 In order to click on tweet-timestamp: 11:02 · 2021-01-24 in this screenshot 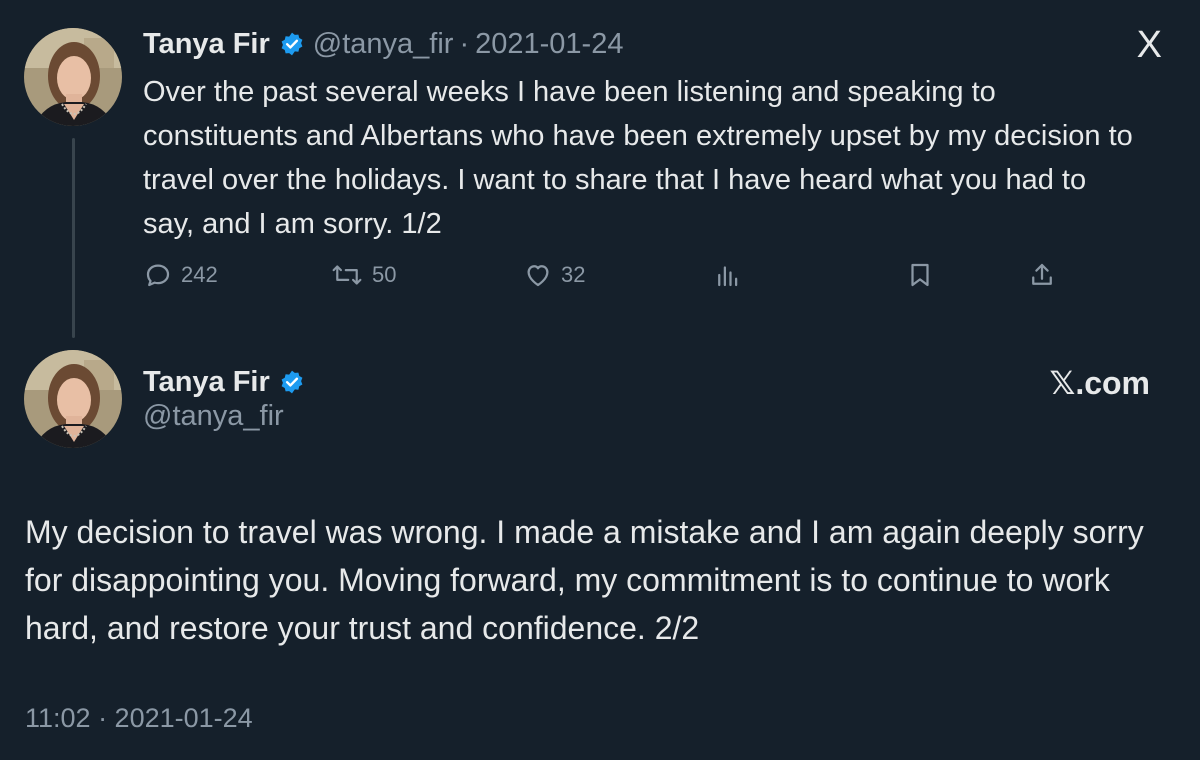, I will do `click(139, 718)`.